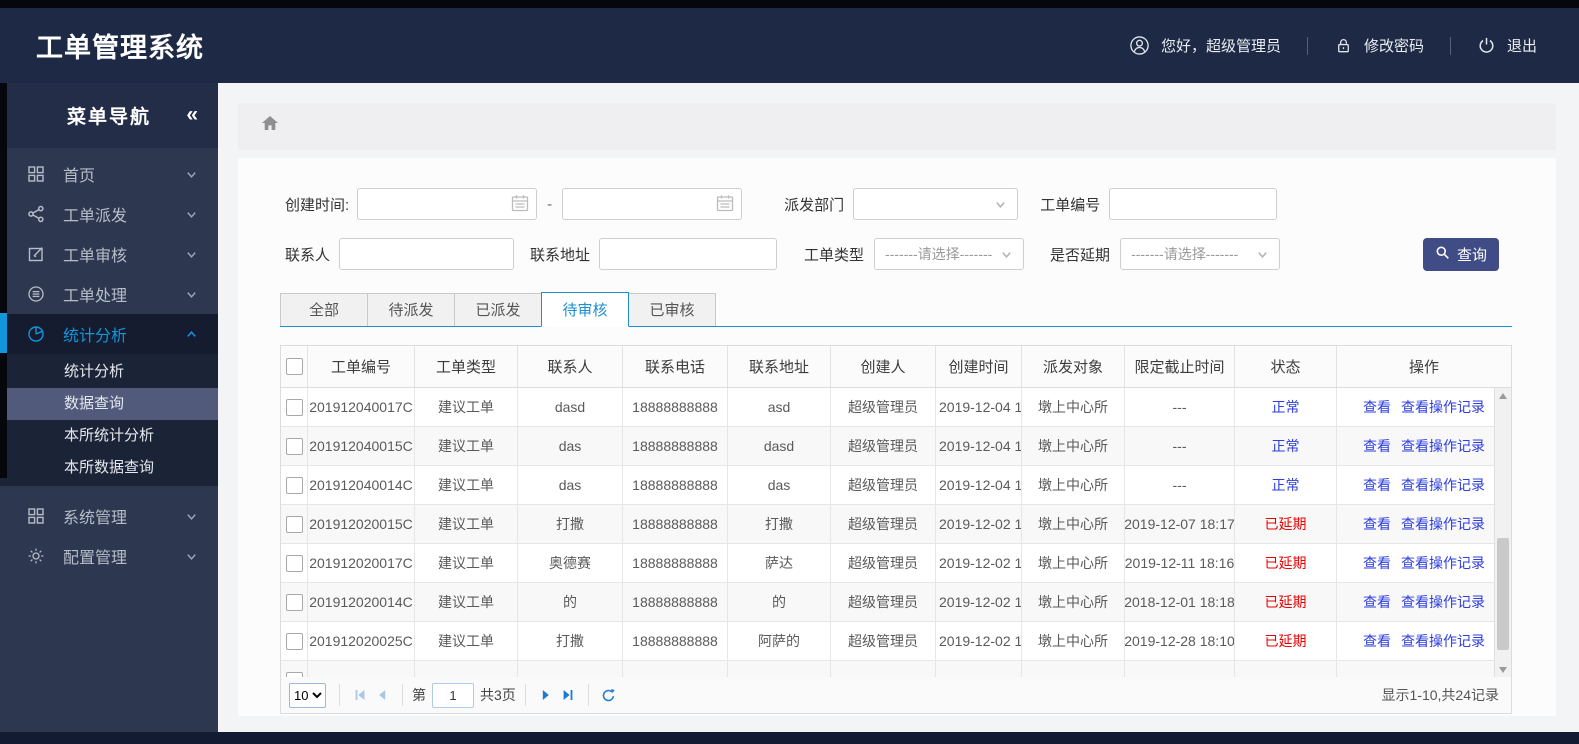 Image resolution: width=1579 pixels, height=744 pixels. Describe the element at coordinates (1205, 45) in the screenshot. I see `user-greeting: 您好，超级管理员` at that location.